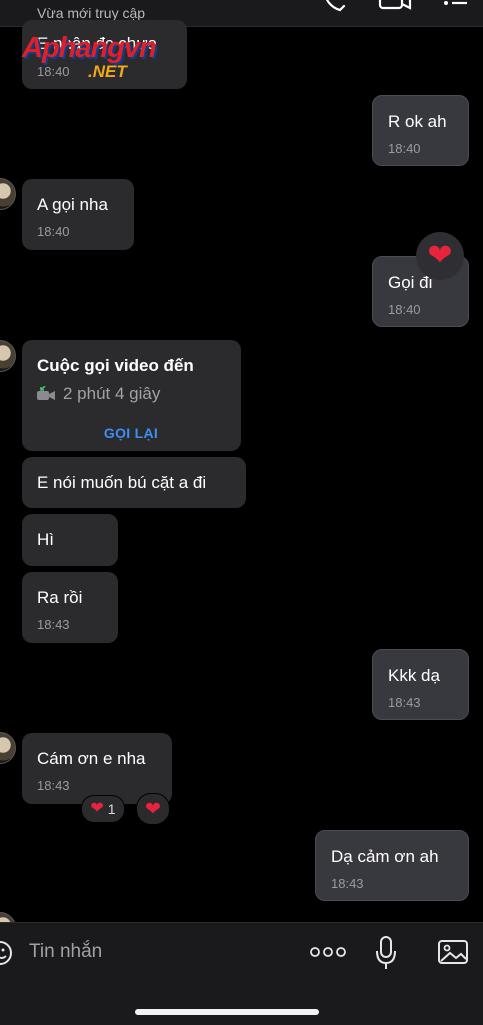 The width and height of the screenshot is (483, 1025). Describe the element at coordinates (414, 675) in the screenshot. I see `message-text: Kkk dạ` at that location.